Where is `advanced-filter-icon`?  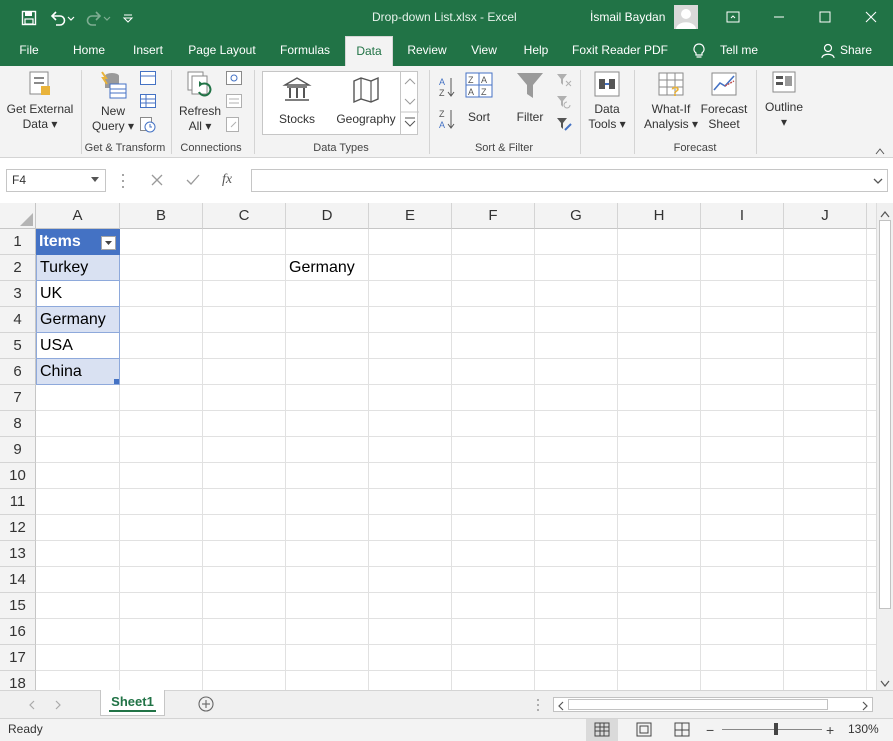 advanced-filter-icon is located at coordinates (564, 125).